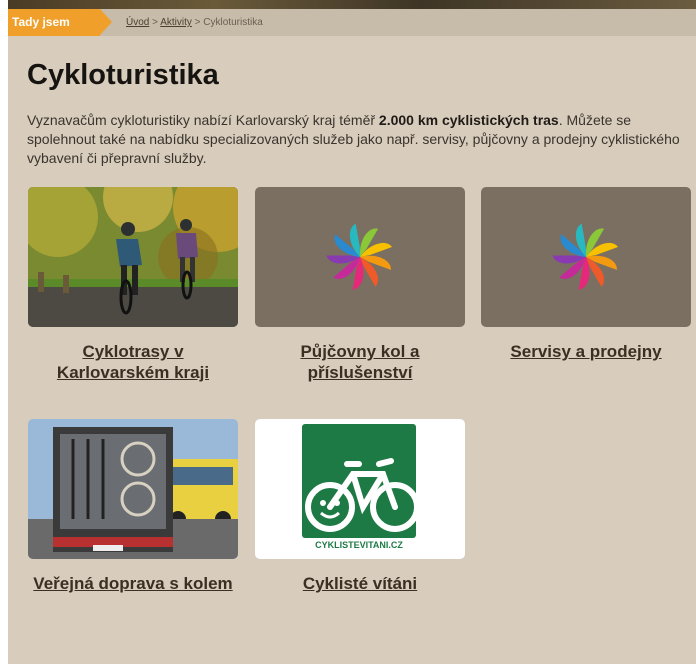  What do you see at coordinates (60, 22) in the screenshot?
I see `here-label: Tady jsem` at bounding box center [60, 22].